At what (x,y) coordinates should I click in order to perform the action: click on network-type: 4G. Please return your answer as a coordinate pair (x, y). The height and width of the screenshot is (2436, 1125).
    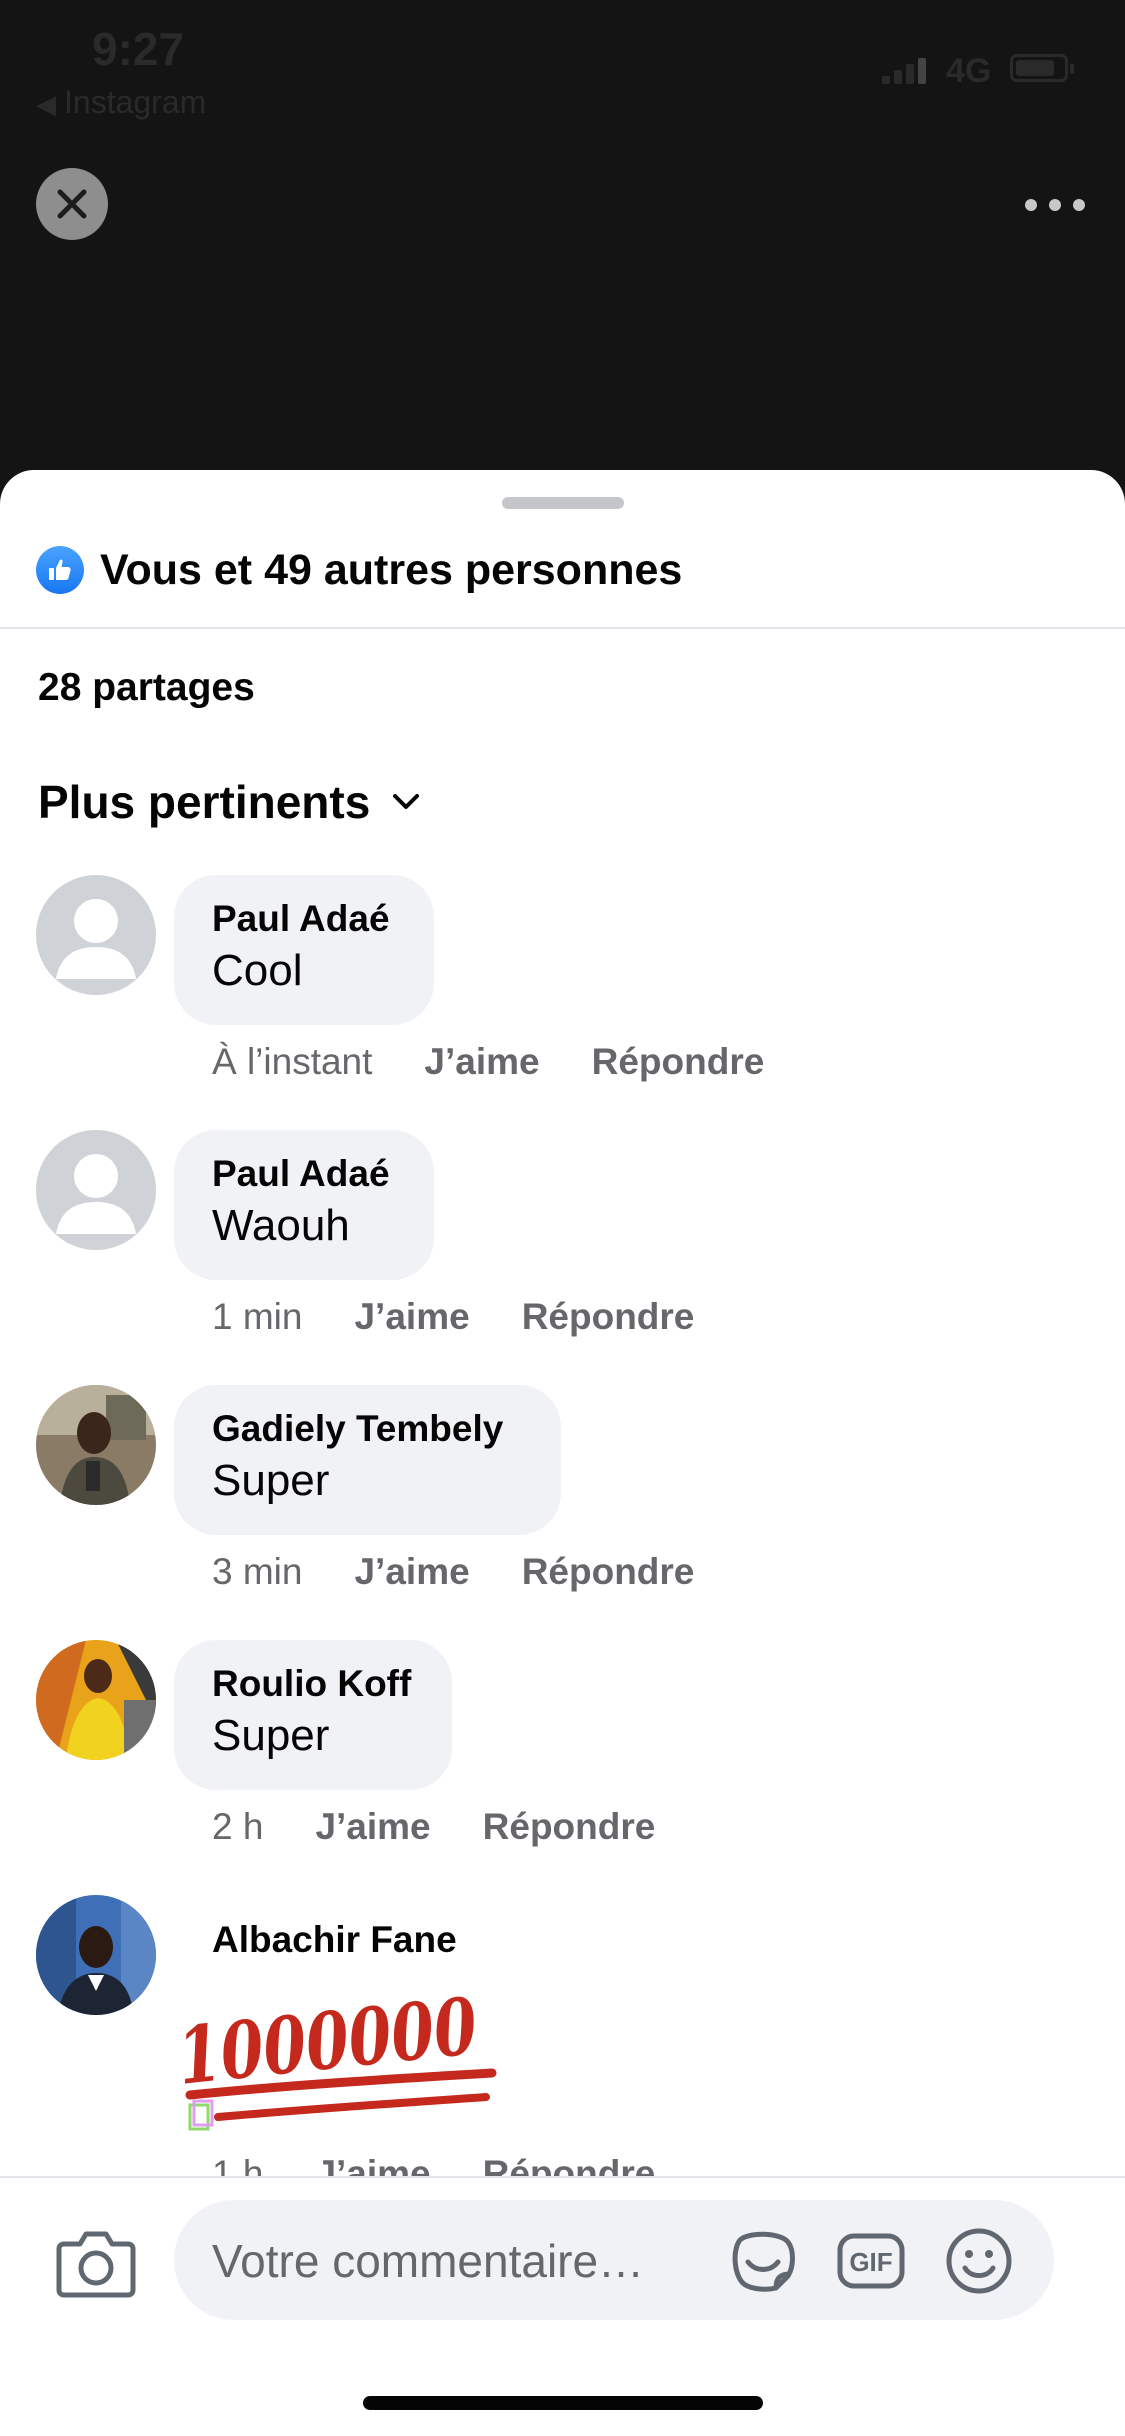
    Looking at the image, I should click on (969, 71).